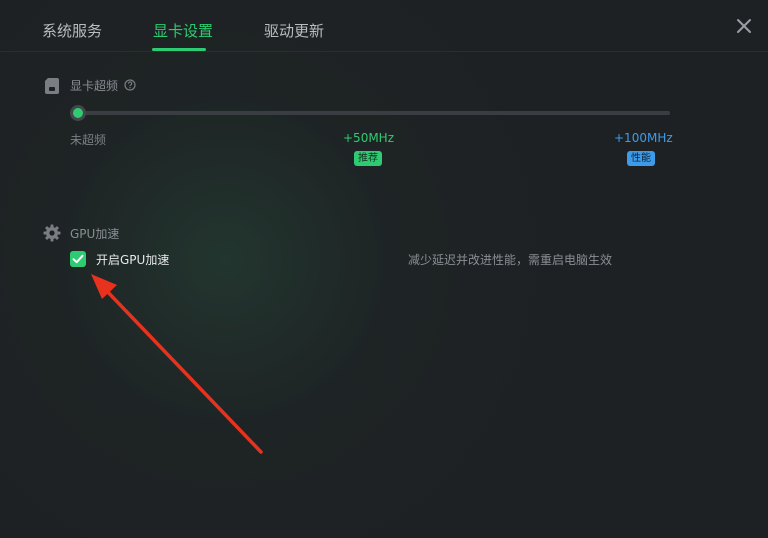 This screenshot has width=768, height=538. Describe the element at coordinates (177, 364) in the screenshot. I see `arrow-annotation` at that location.